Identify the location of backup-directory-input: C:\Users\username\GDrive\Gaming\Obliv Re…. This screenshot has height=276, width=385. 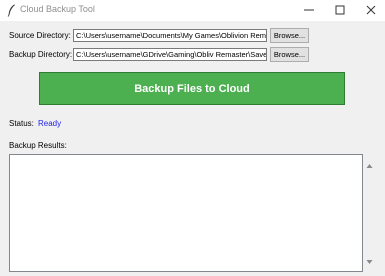
(170, 54).